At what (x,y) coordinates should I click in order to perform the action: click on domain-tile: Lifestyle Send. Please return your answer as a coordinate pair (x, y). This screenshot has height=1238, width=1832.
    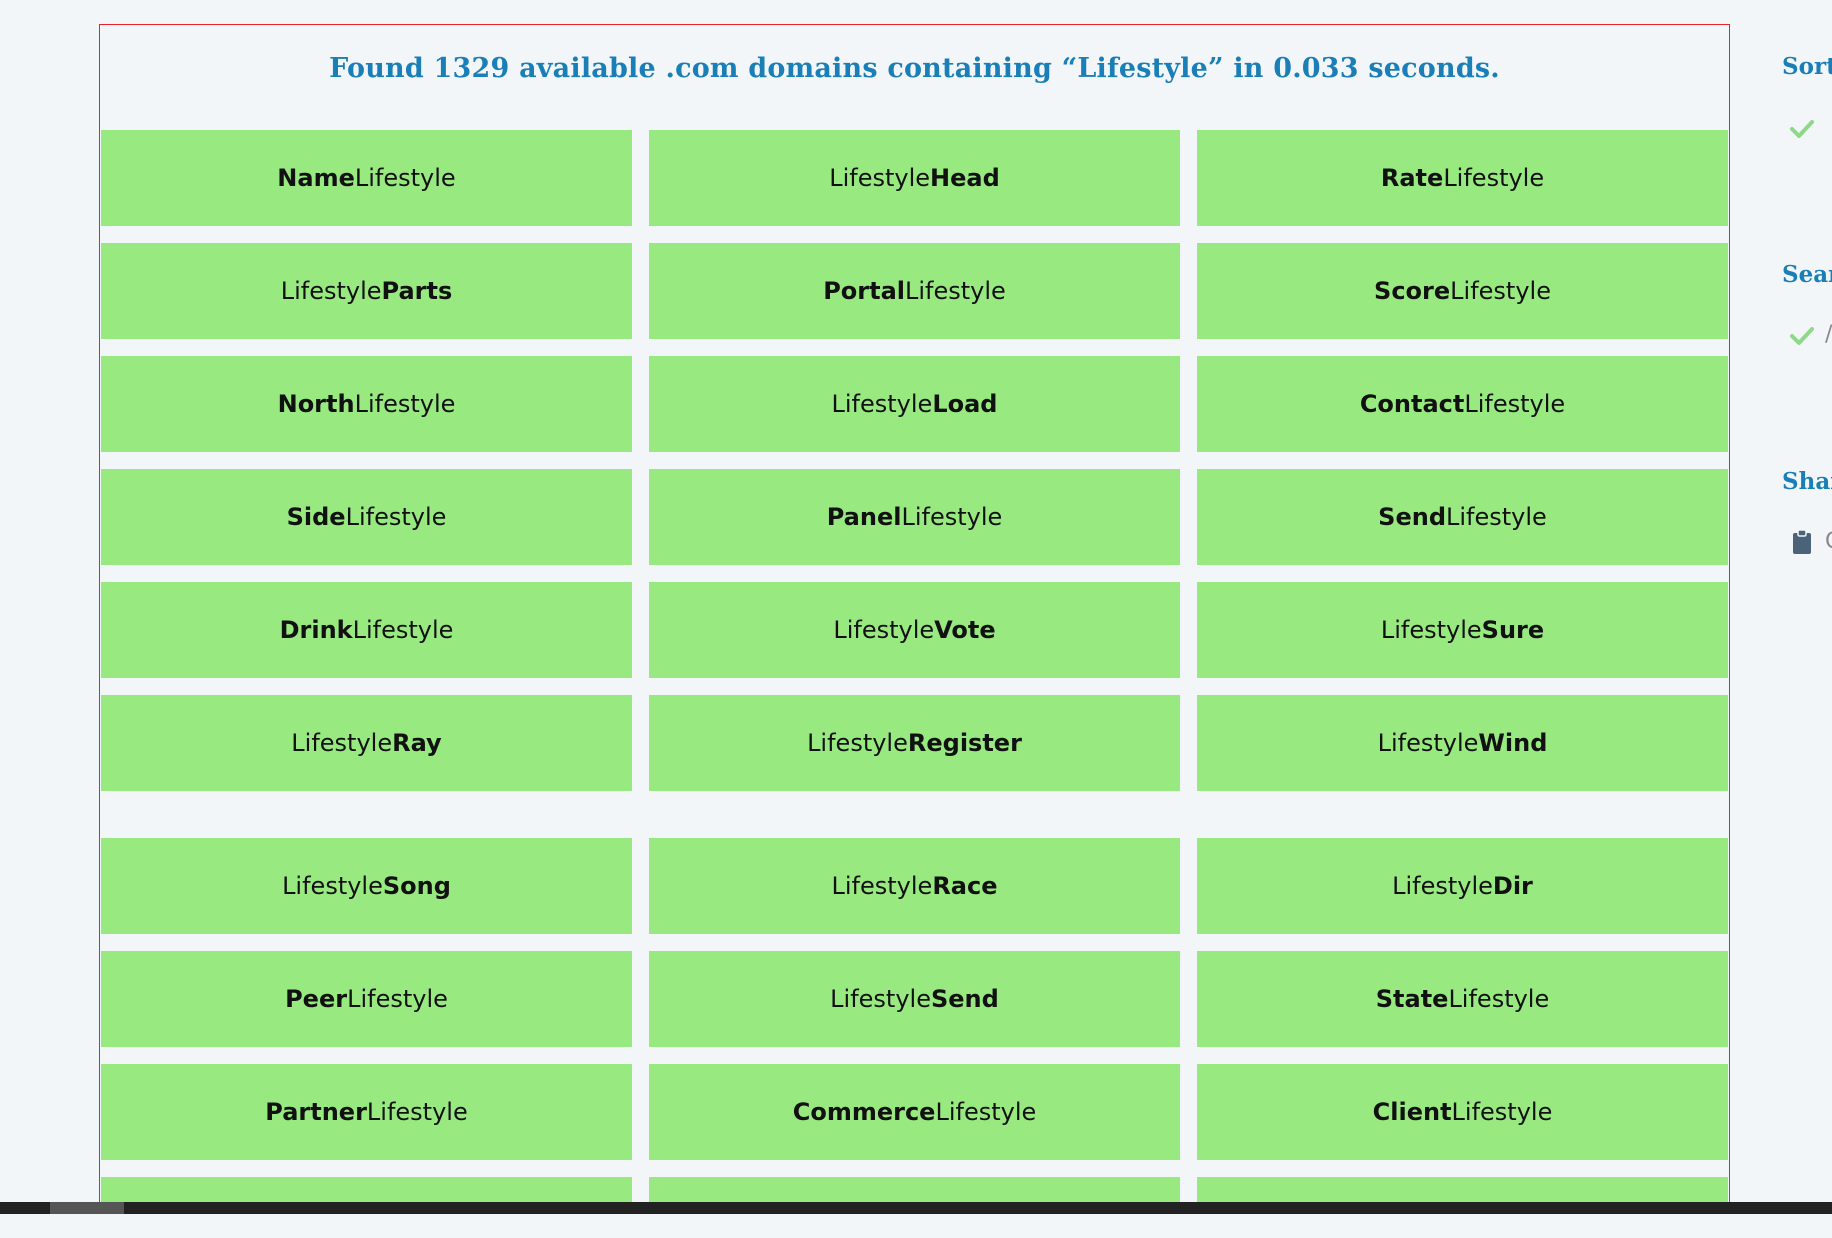
    Looking at the image, I should click on (914, 999).